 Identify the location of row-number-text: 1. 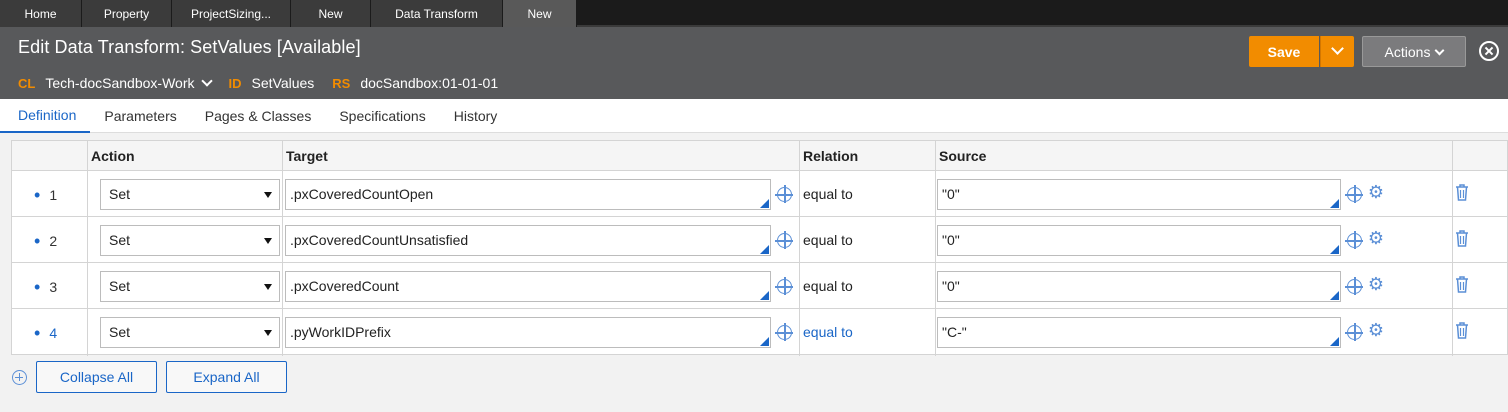
(53, 195).